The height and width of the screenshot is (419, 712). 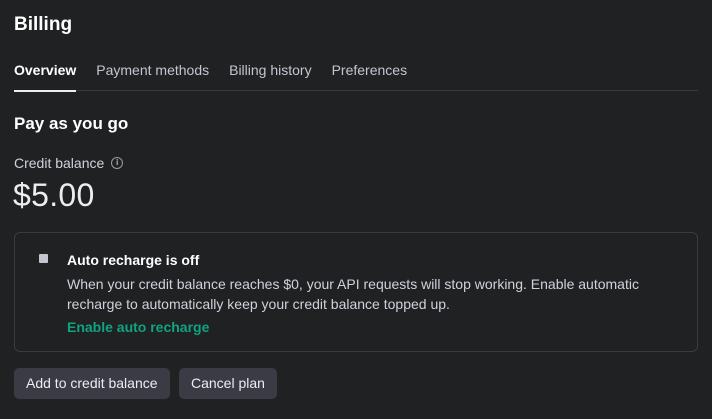 I want to click on credit-balance-amount: $5.00, so click(x=54, y=195).